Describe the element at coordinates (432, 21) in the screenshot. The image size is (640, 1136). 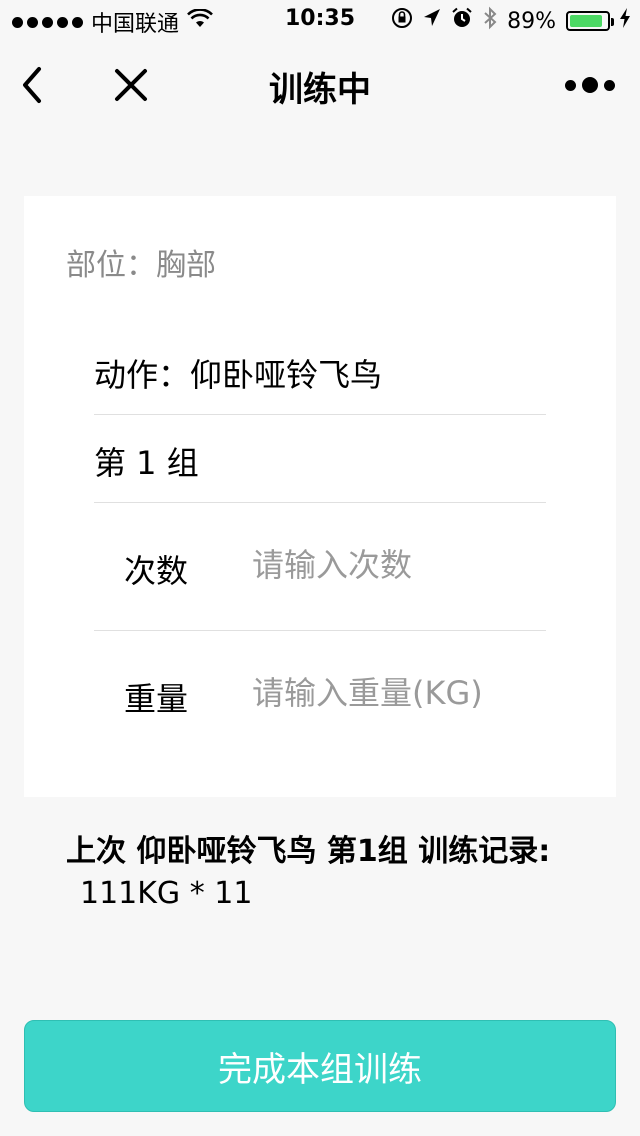
I see `location-arrow-icon` at that location.